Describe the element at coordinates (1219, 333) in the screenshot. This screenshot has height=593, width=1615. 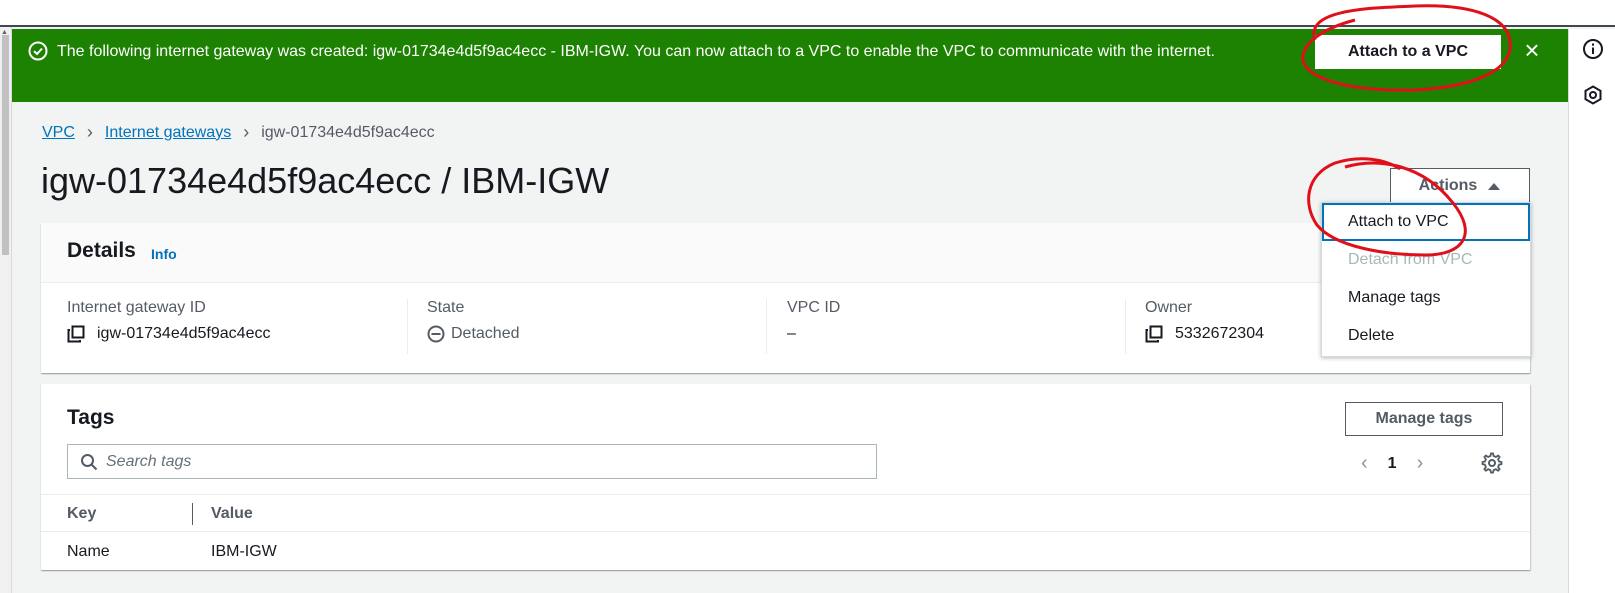
I see `field-value: 5332672304` at that location.